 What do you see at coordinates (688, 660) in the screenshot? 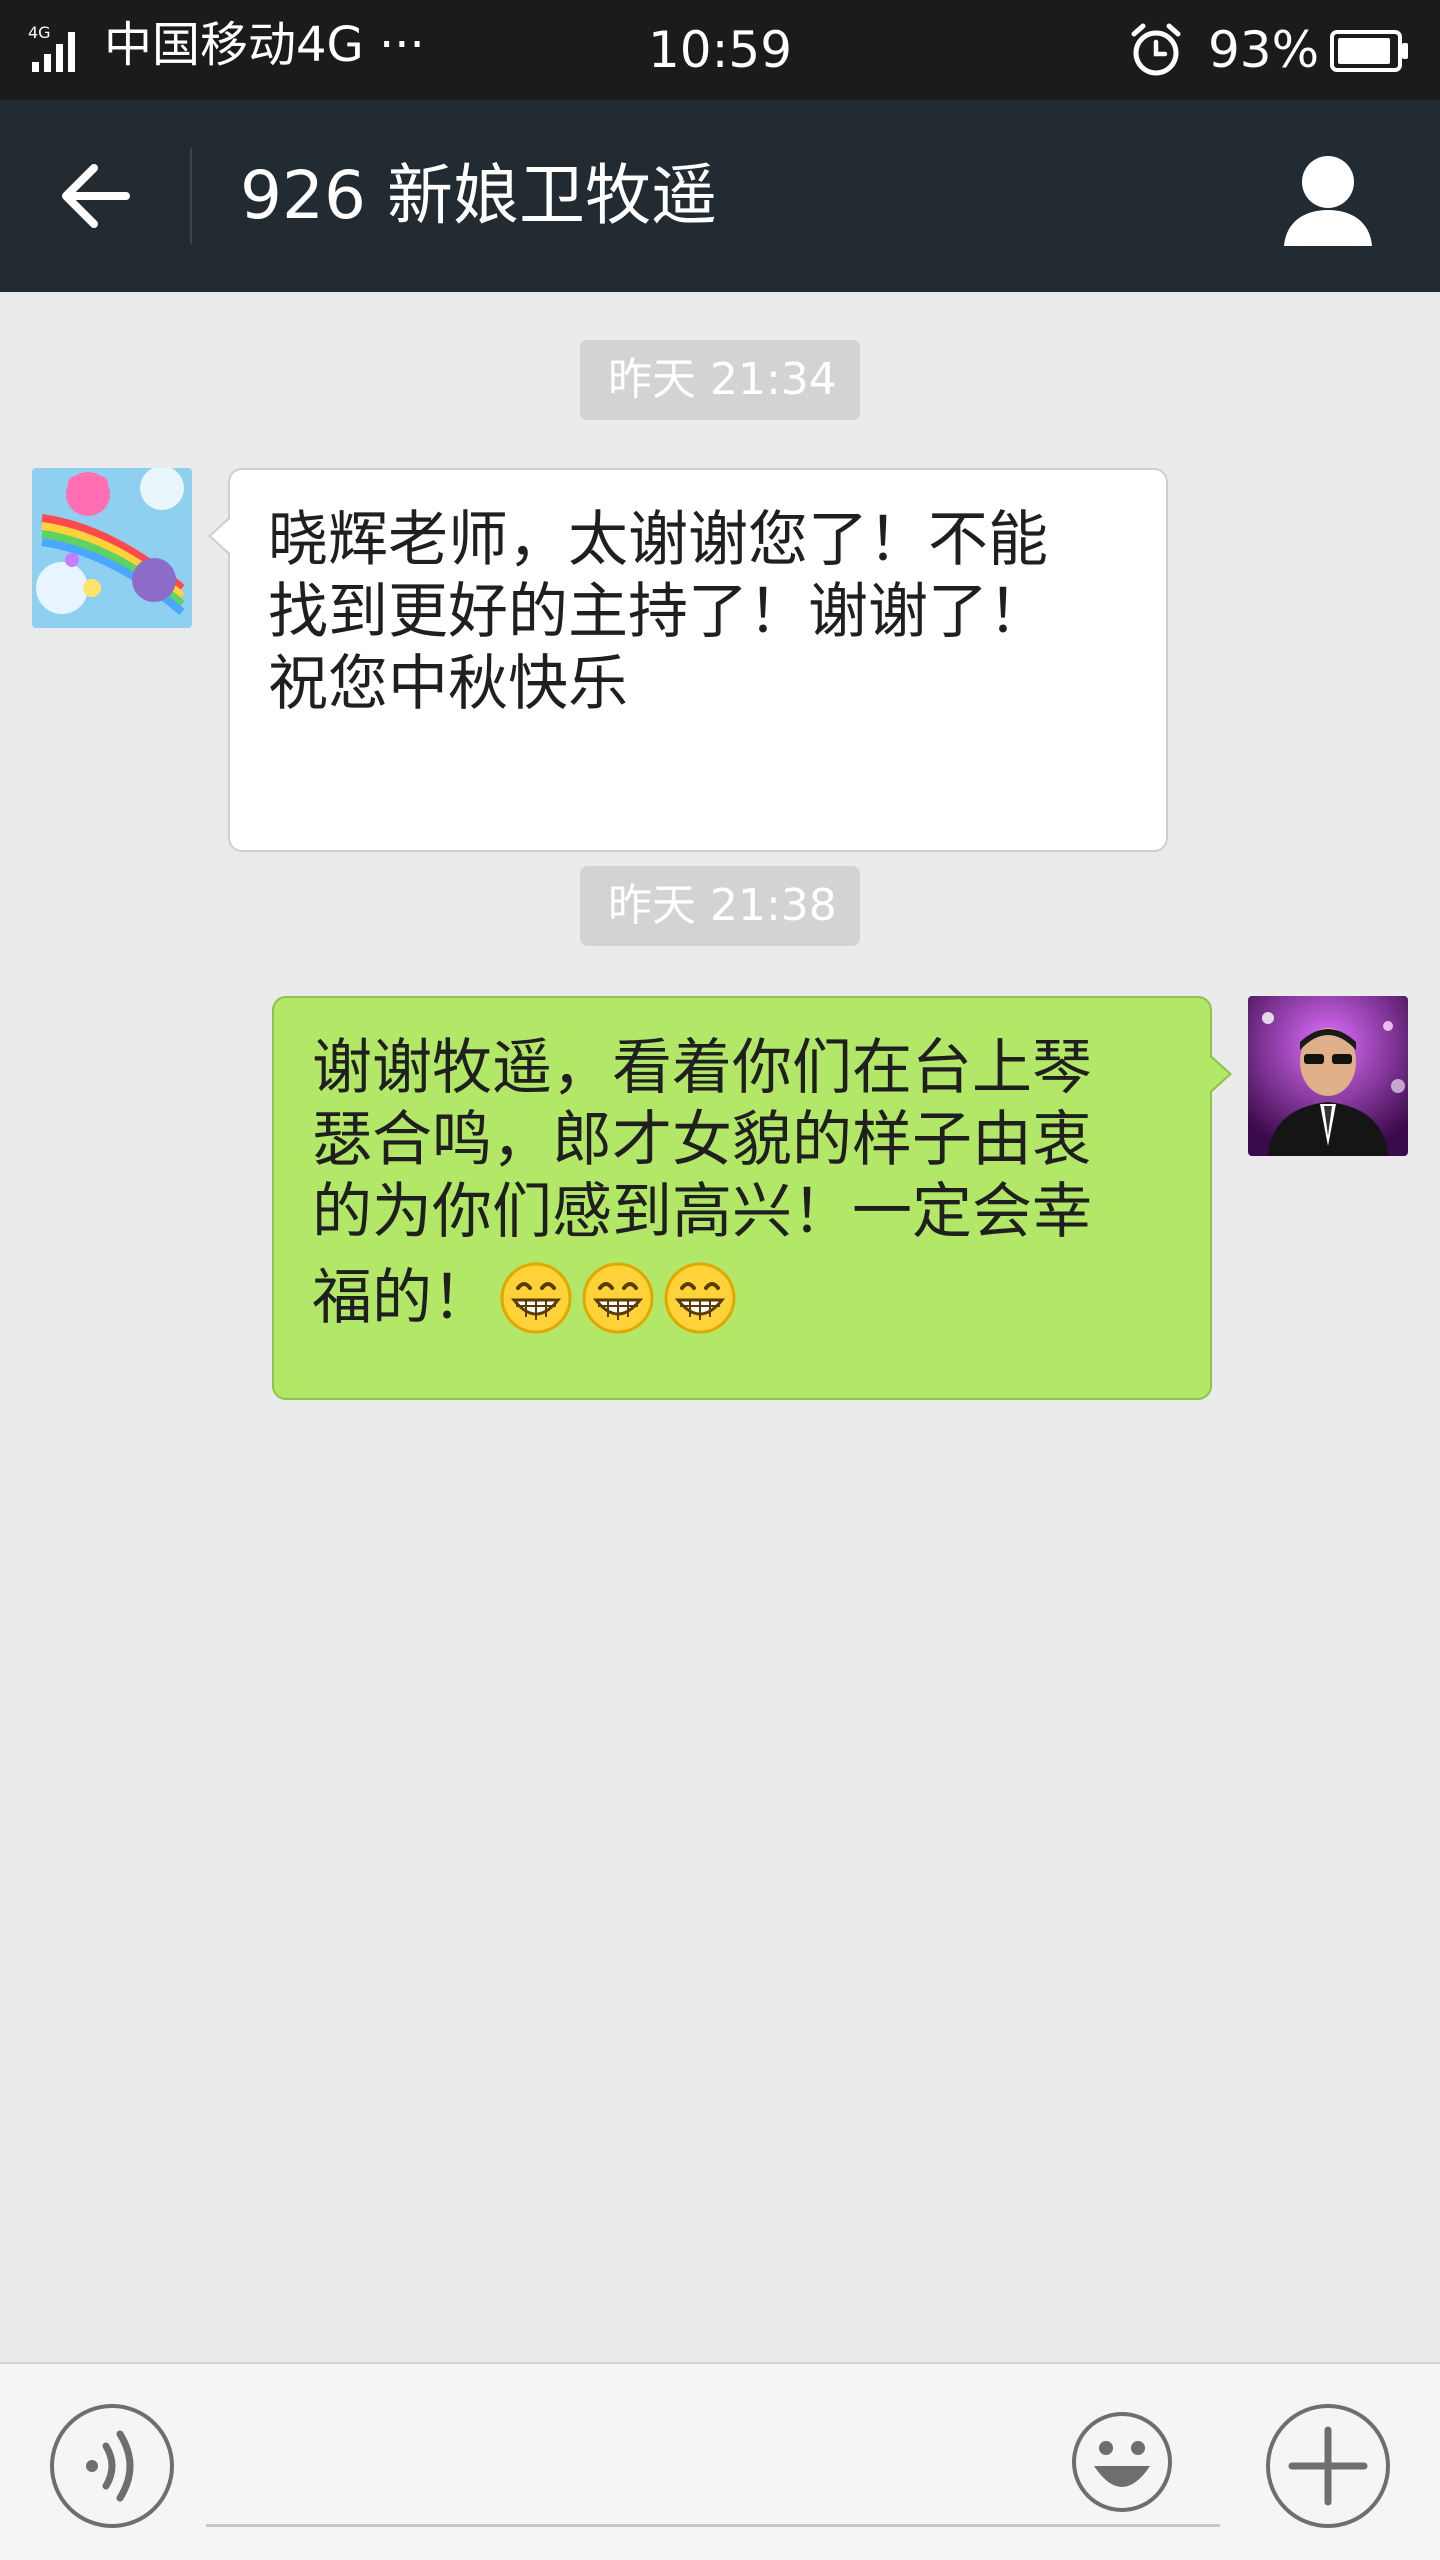
I see `incoming-message-bubble: 晓辉老师，太谢谢您了！不能 找到更好的主持了！谢谢了！ 祝您中秋快乐` at bounding box center [688, 660].